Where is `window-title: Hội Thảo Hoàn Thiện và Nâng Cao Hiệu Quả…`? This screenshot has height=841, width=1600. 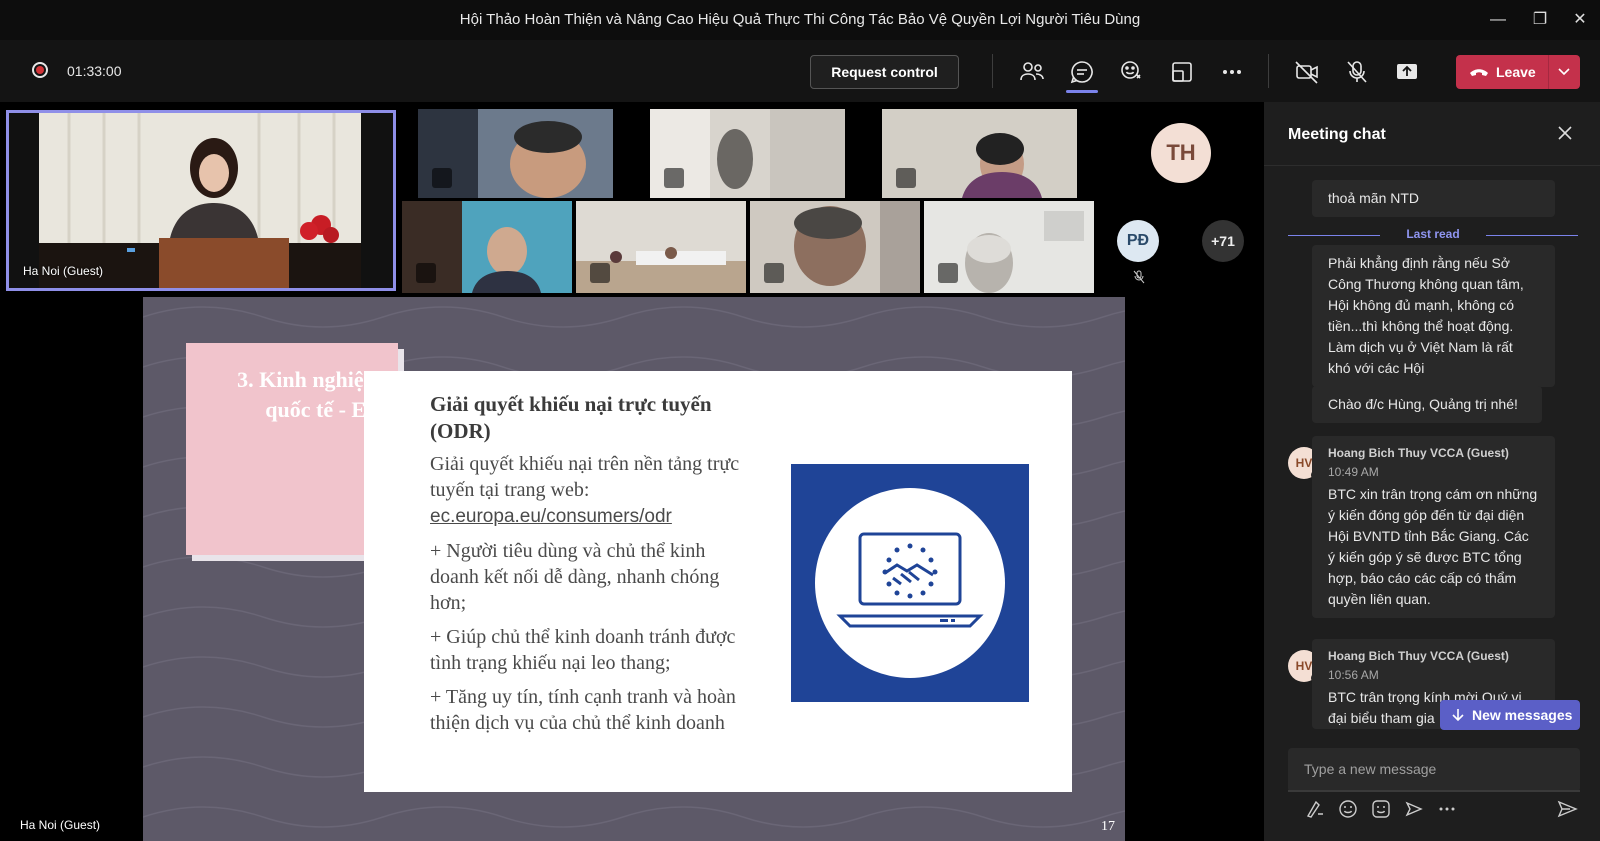
window-title: Hội Thảo Hoàn Thiện và Nâng Cao Hiệu Quả… is located at coordinates (800, 19).